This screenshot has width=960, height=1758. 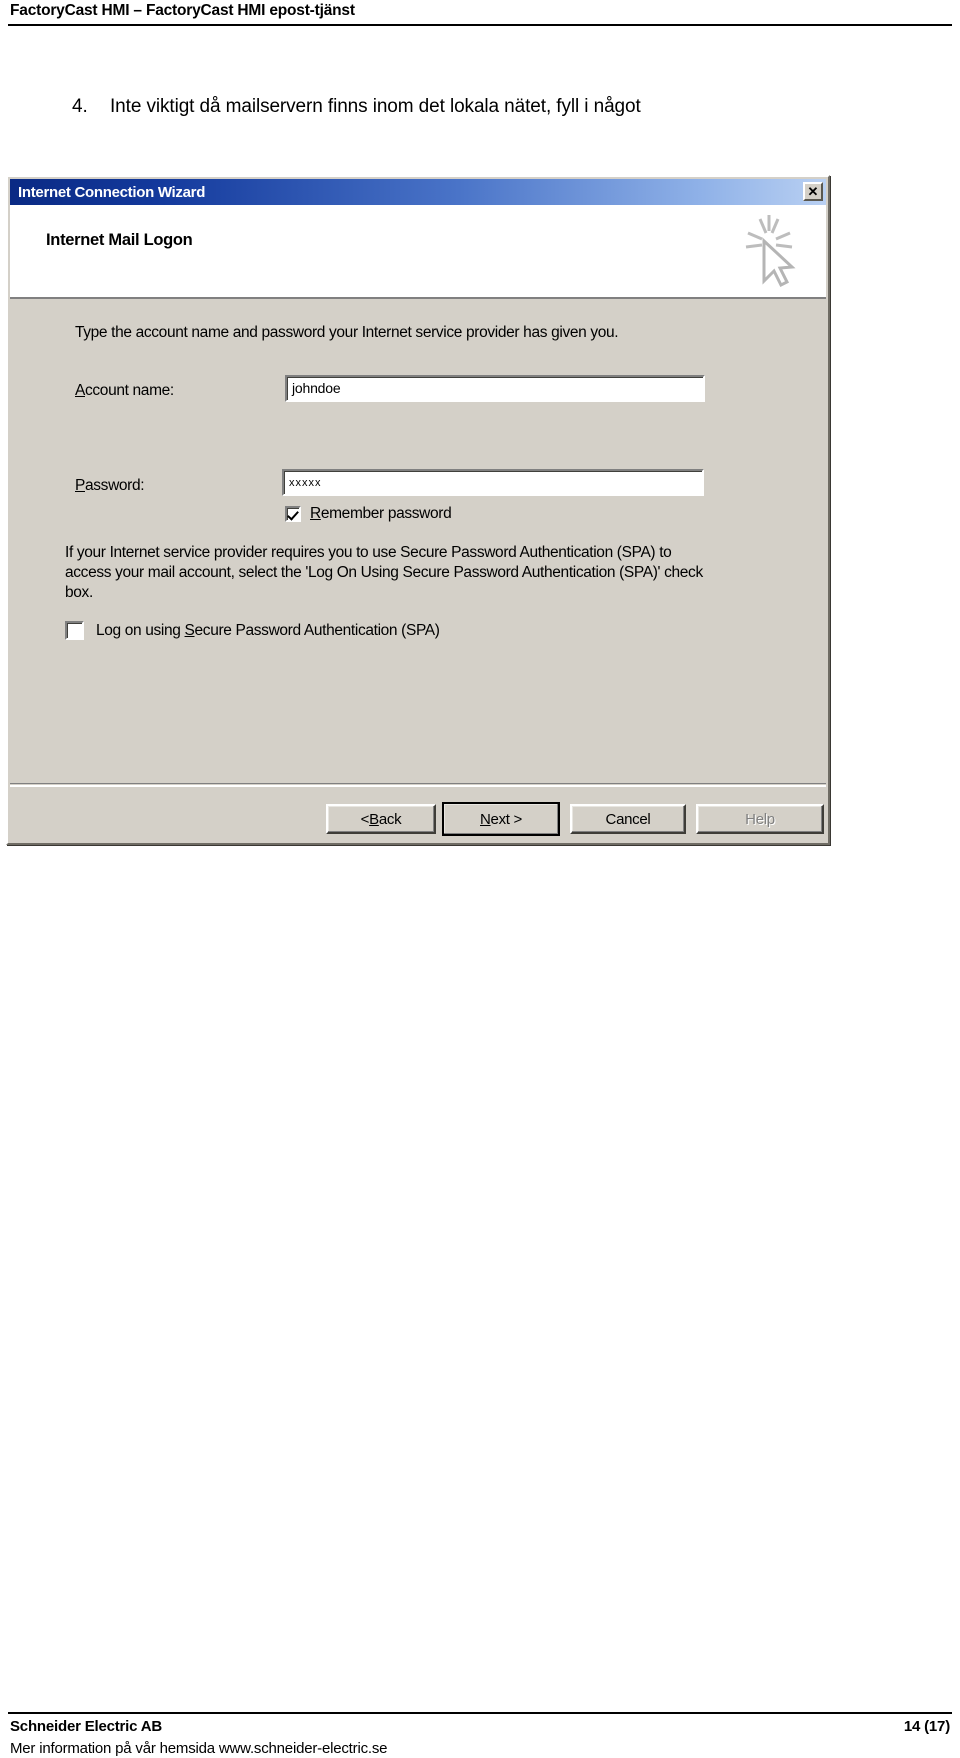 What do you see at coordinates (480, 1713) in the screenshot?
I see `document-footer-divider` at bounding box center [480, 1713].